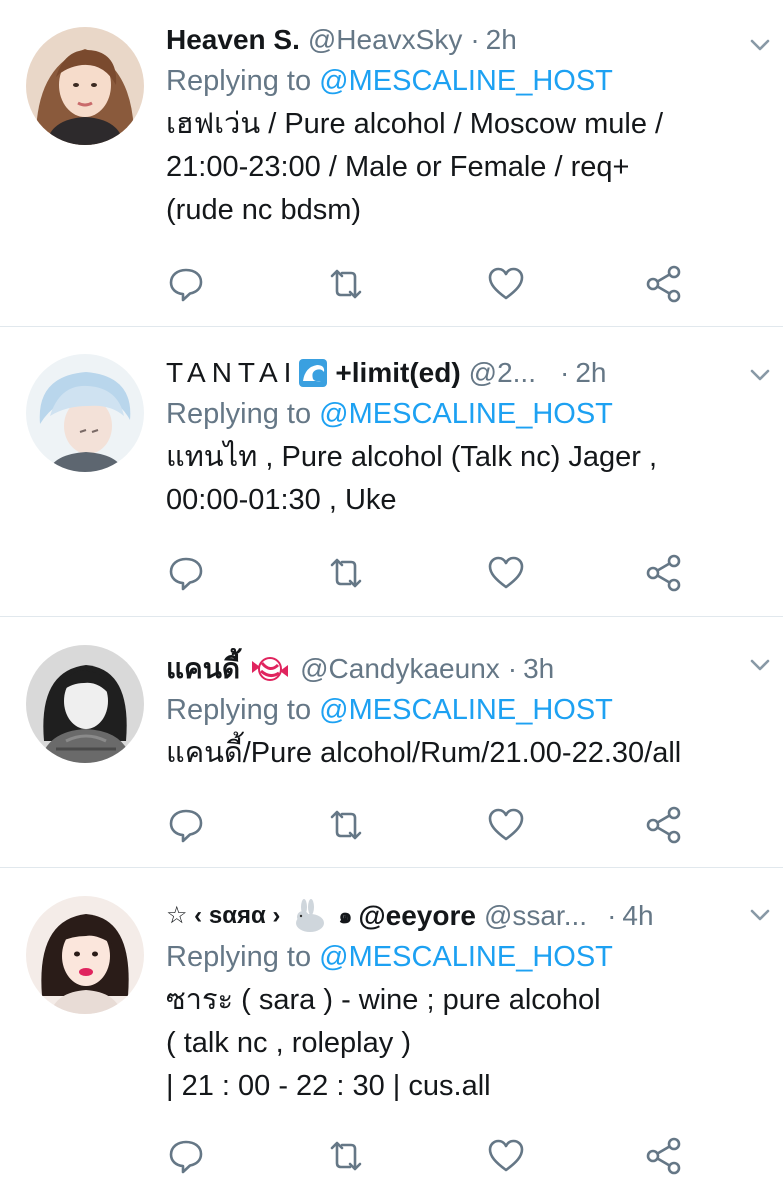 The image size is (783, 1200). I want to click on tweet-header: Heaven S. @HeavxSky · 2h, so click(464, 40).